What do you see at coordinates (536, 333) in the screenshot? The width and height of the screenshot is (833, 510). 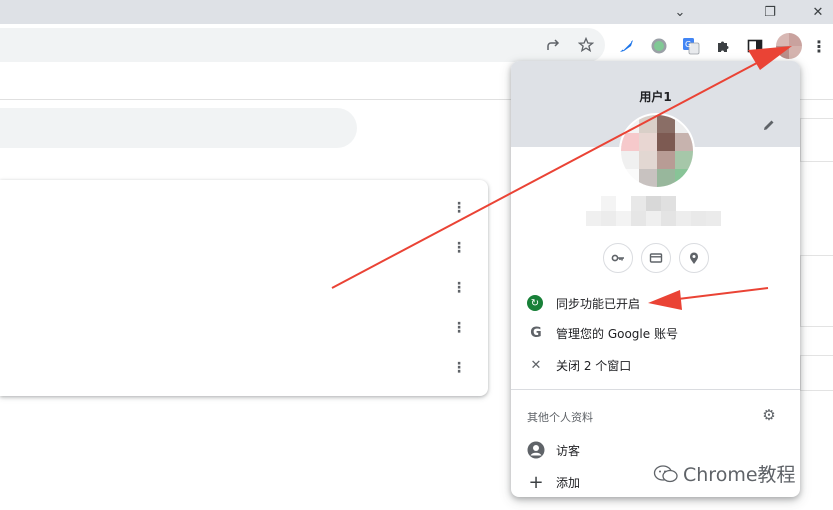 I see `google-g-icon: G` at bounding box center [536, 333].